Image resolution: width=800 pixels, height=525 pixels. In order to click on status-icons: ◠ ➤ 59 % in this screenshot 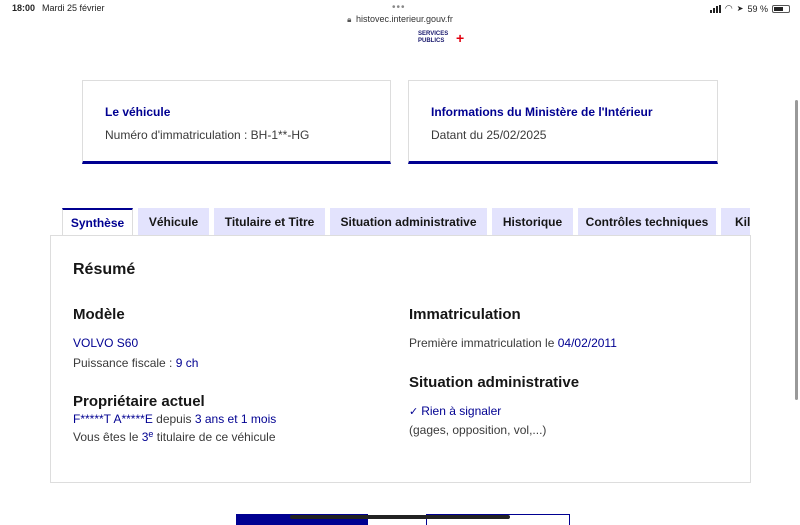, I will do `click(749, 8)`.